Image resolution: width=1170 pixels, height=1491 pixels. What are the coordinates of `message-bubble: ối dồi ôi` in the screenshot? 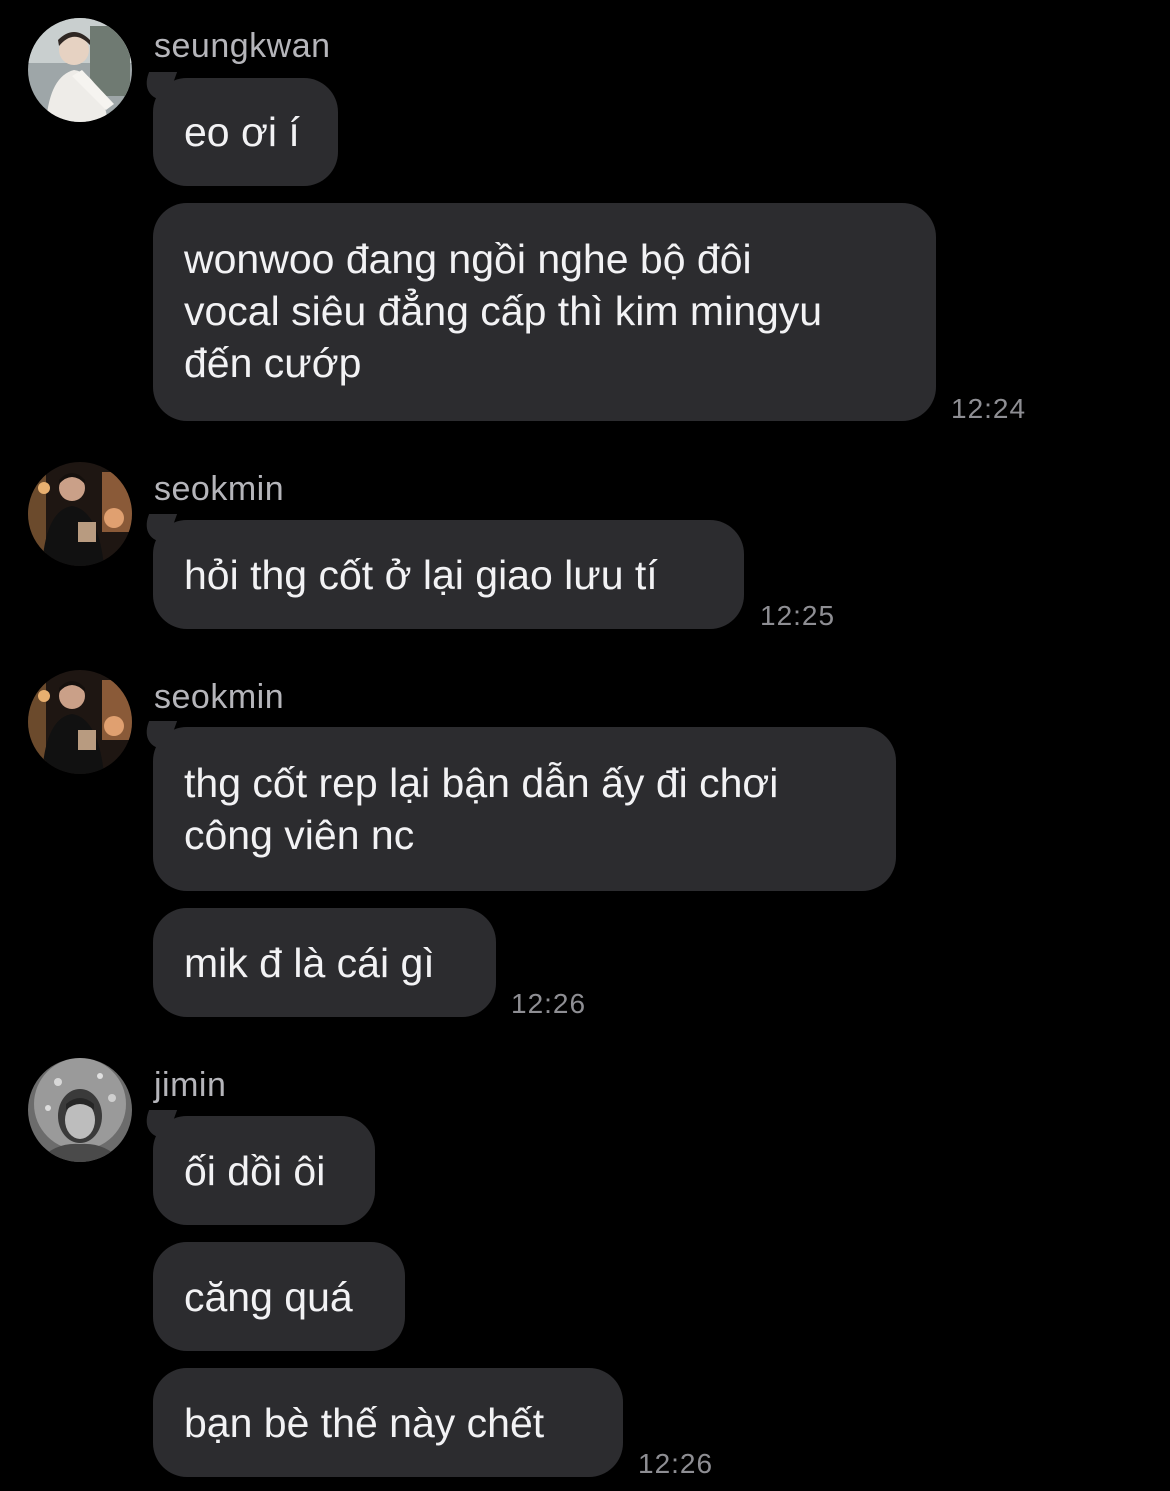 It's located at (264, 1170).